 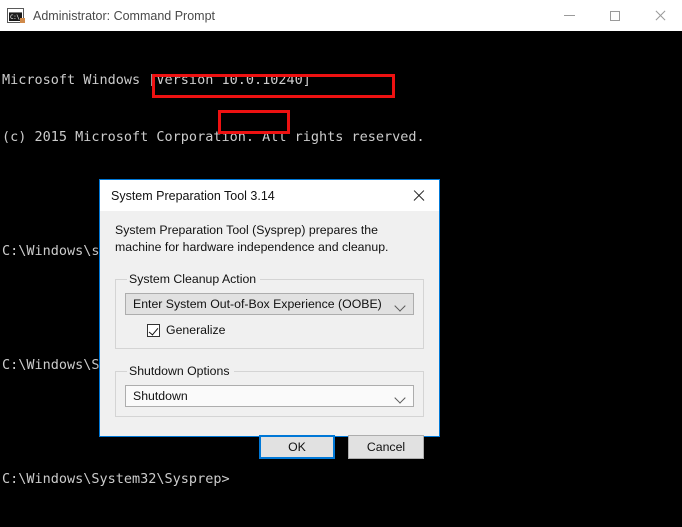 What do you see at coordinates (22, 20) in the screenshot?
I see `console-icon-accent` at bounding box center [22, 20].